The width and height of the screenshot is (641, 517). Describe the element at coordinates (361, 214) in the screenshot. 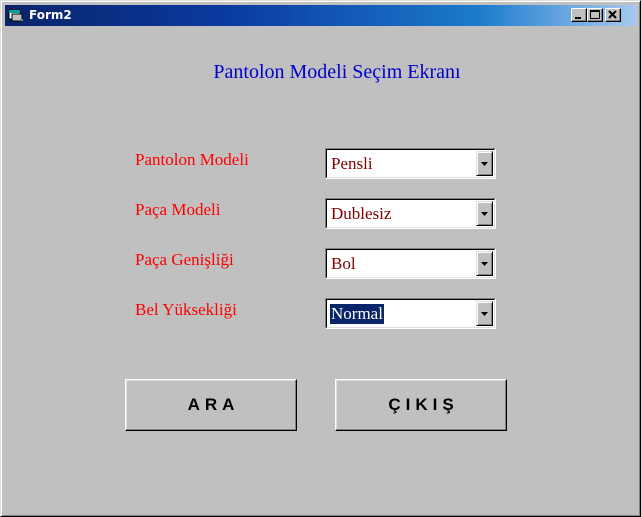

I see `paca-modeli-value: Dublesiz` at that location.